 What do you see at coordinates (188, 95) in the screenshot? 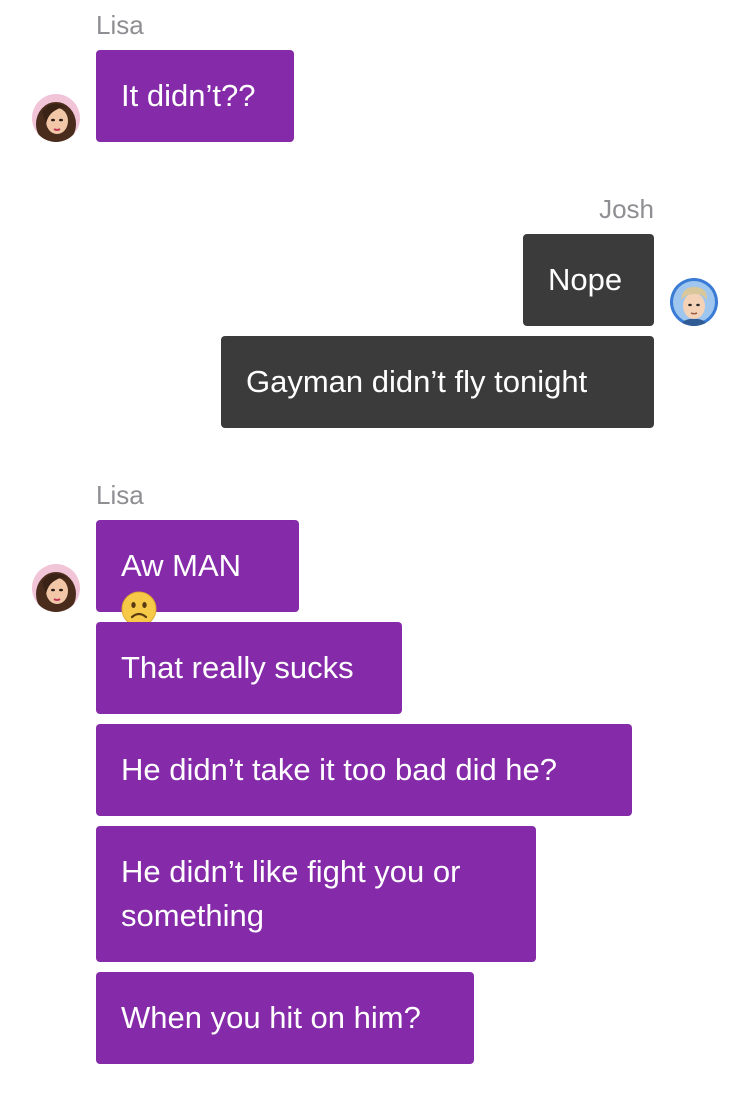
I see `message-text: It didn’t??` at bounding box center [188, 95].